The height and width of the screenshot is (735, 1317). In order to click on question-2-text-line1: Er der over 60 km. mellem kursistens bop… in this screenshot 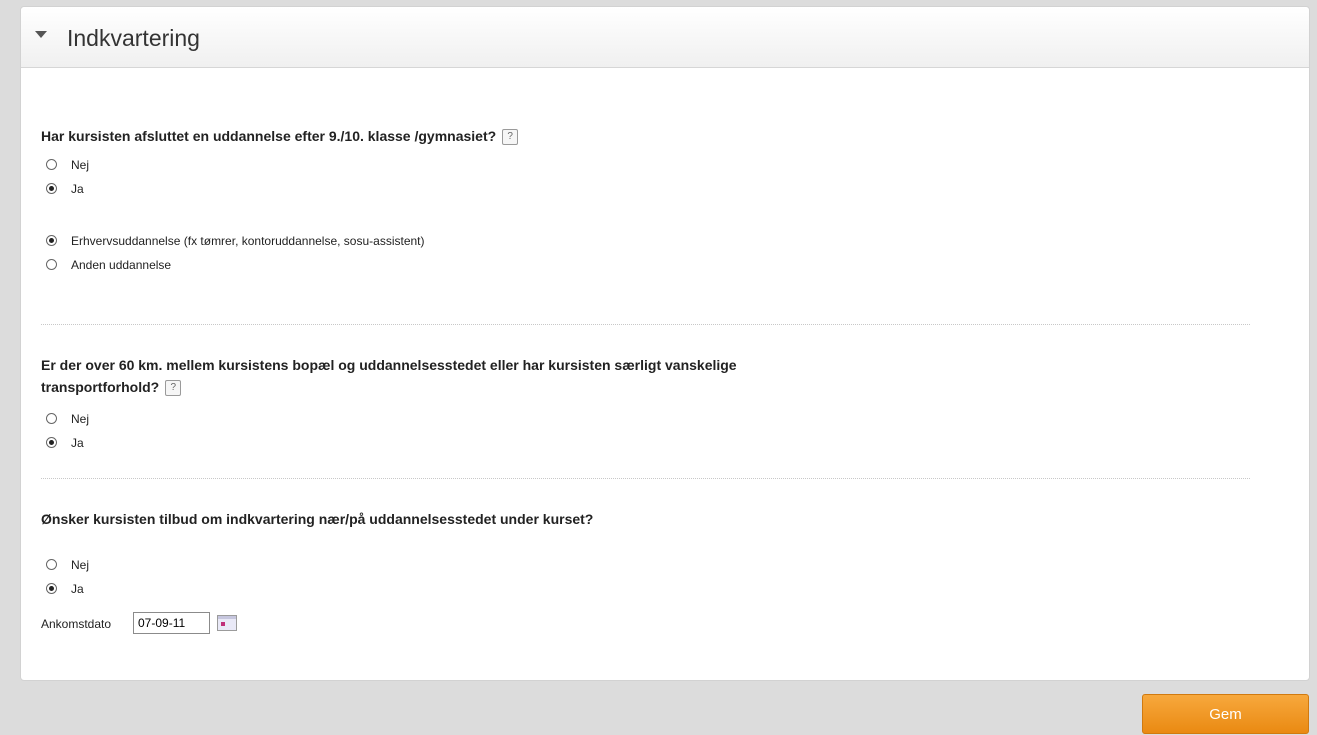, I will do `click(389, 365)`.